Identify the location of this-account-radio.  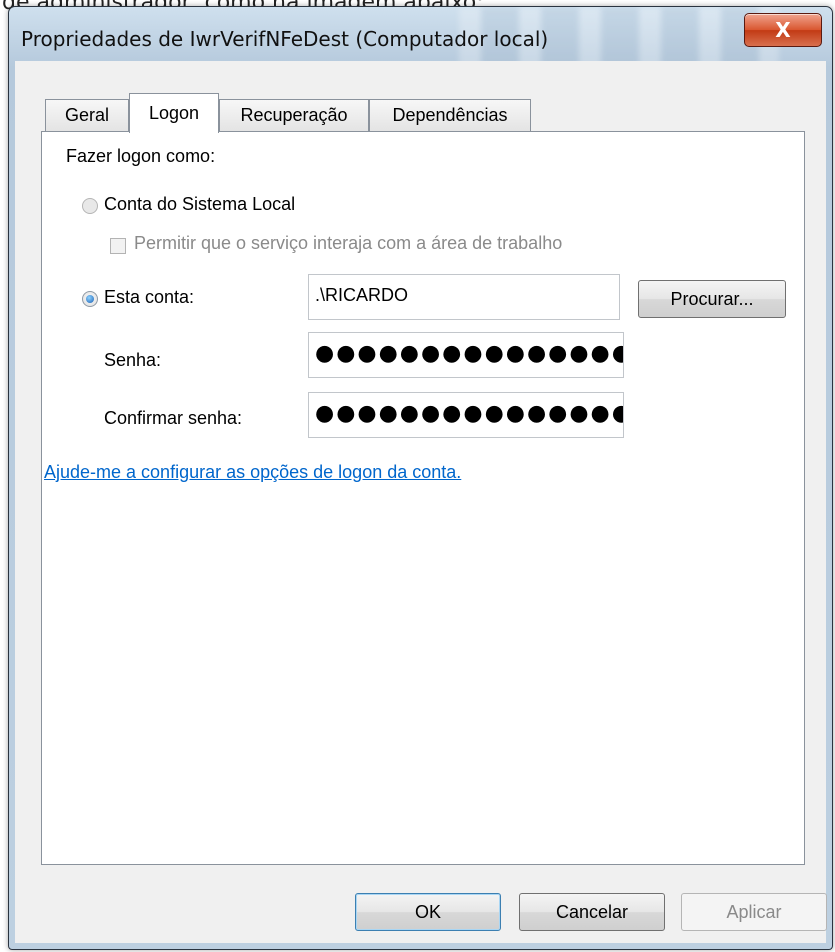
(90, 299).